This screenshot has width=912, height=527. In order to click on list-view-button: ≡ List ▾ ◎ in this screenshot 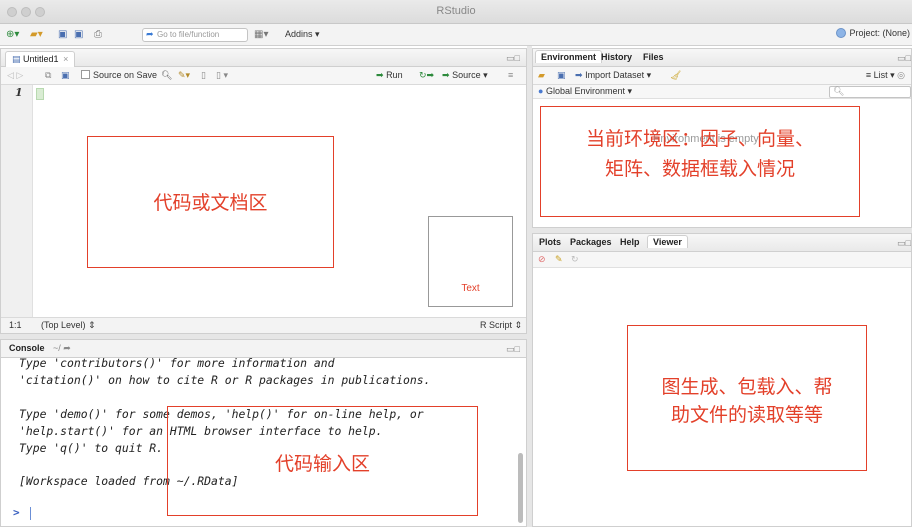, I will do `click(885, 75)`.